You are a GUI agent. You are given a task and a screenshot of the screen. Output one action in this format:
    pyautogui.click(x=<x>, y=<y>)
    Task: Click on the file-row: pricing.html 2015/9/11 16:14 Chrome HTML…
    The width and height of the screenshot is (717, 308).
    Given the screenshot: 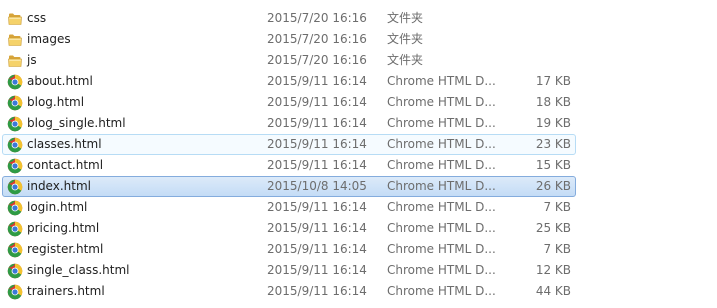 What is the action you would take?
    pyautogui.click(x=289, y=228)
    